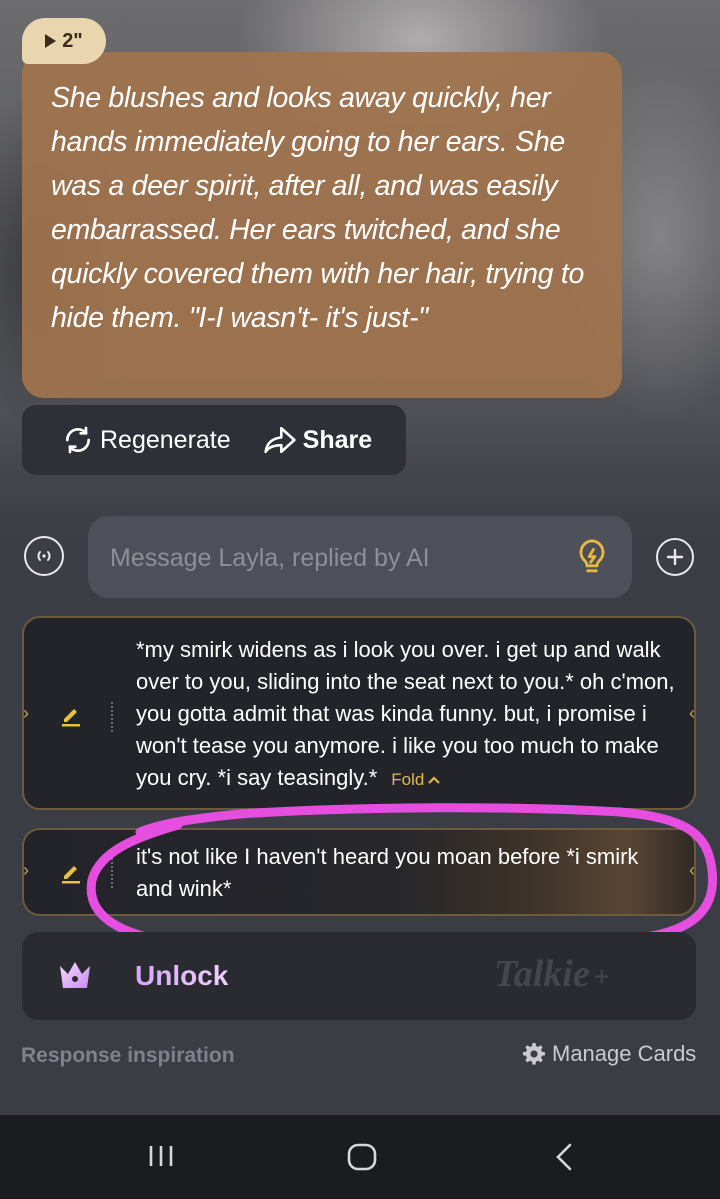 The height and width of the screenshot is (1199, 720). What do you see at coordinates (161, 1156) in the screenshot?
I see `recent-apps-icon` at bounding box center [161, 1156].